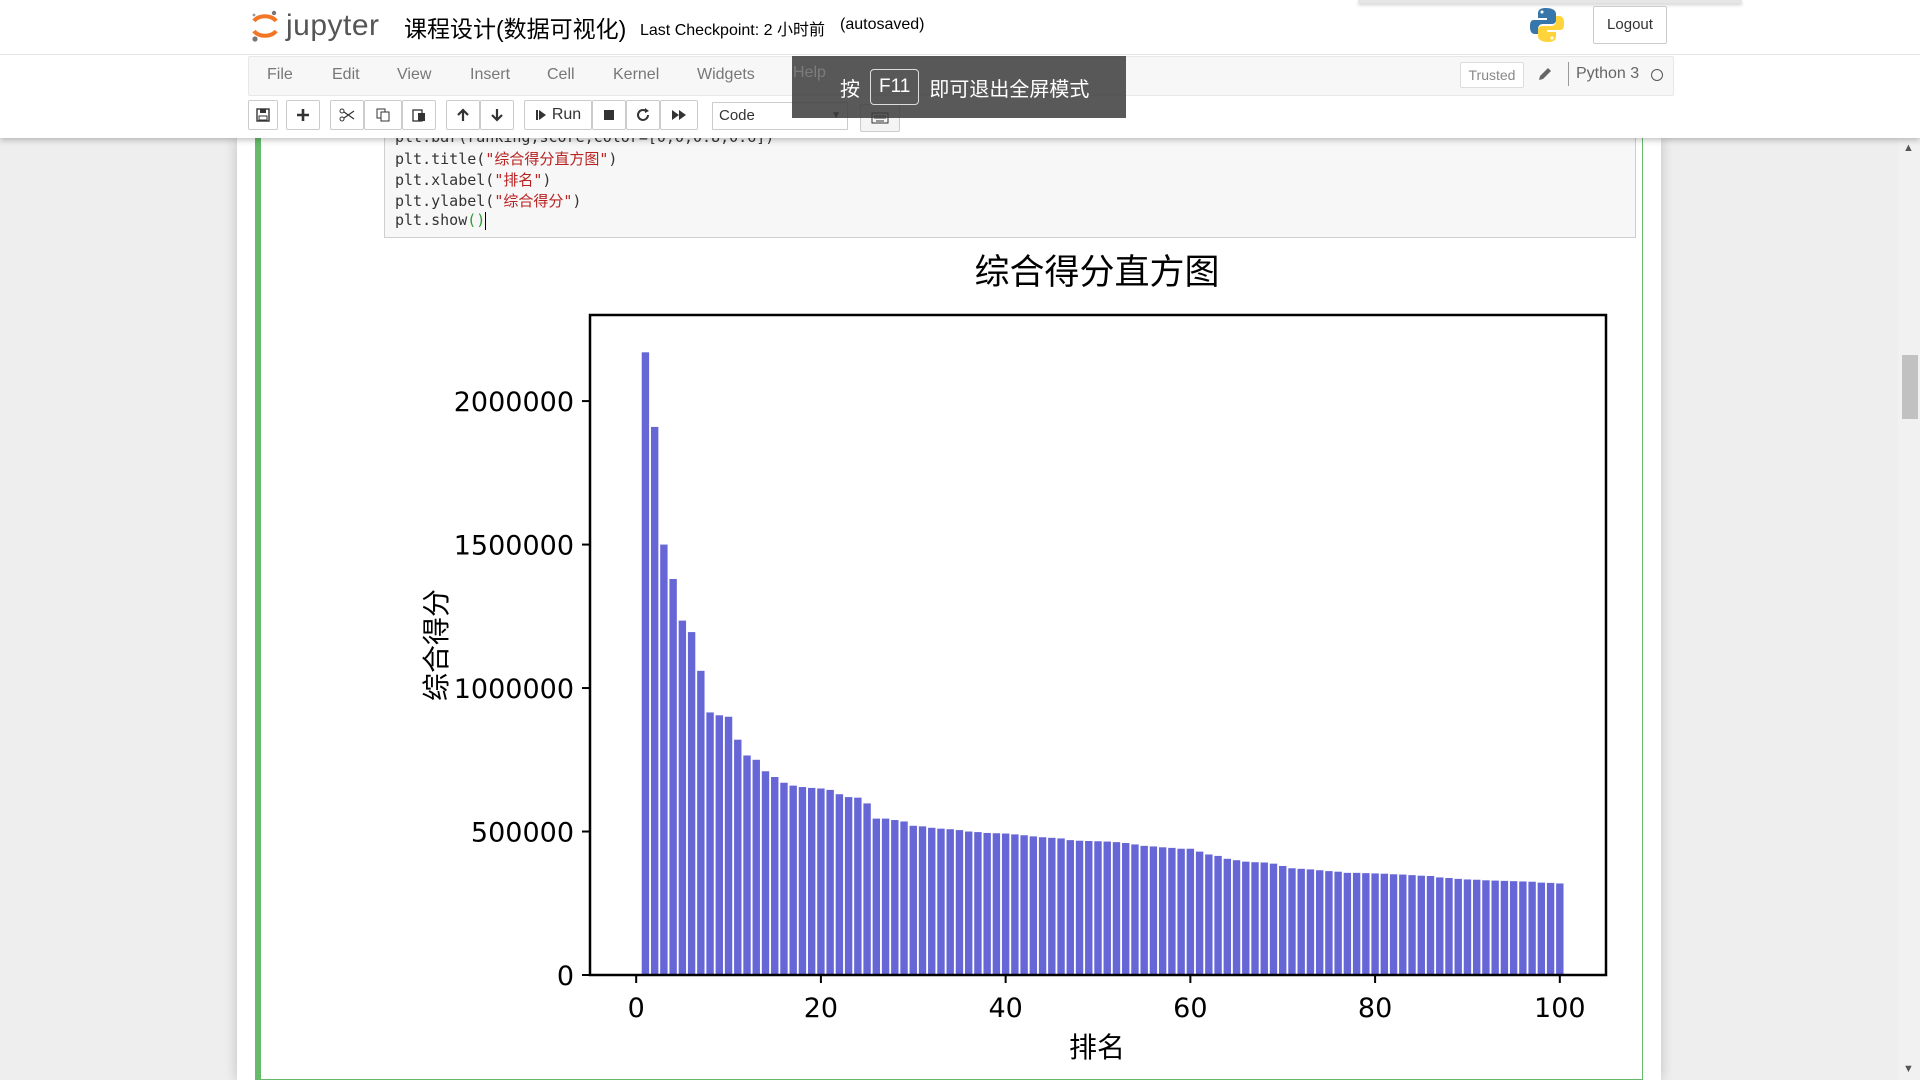  I want to click on y-tick-label: 500000, so click(522, 833).